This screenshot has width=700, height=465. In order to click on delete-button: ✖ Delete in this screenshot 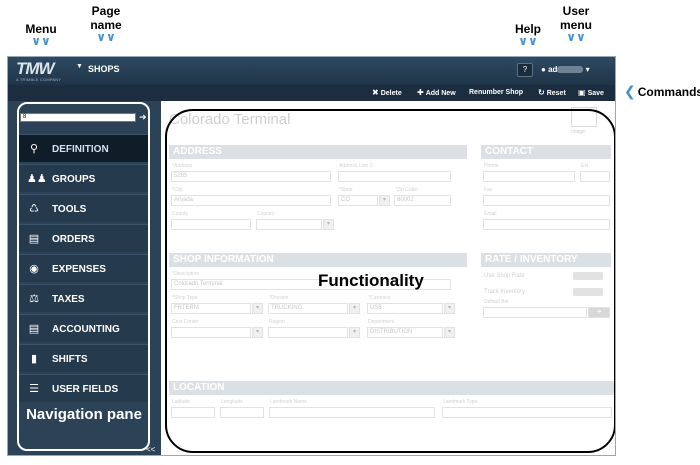, I will do `click(387, 93)`.